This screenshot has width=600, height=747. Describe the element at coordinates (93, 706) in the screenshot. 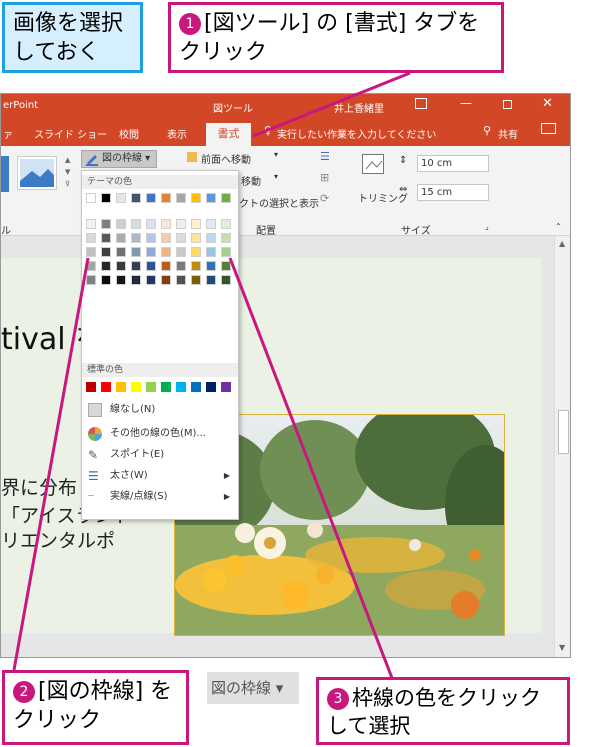

I see `step2-text: [図の枠線] をクリック` at that location.